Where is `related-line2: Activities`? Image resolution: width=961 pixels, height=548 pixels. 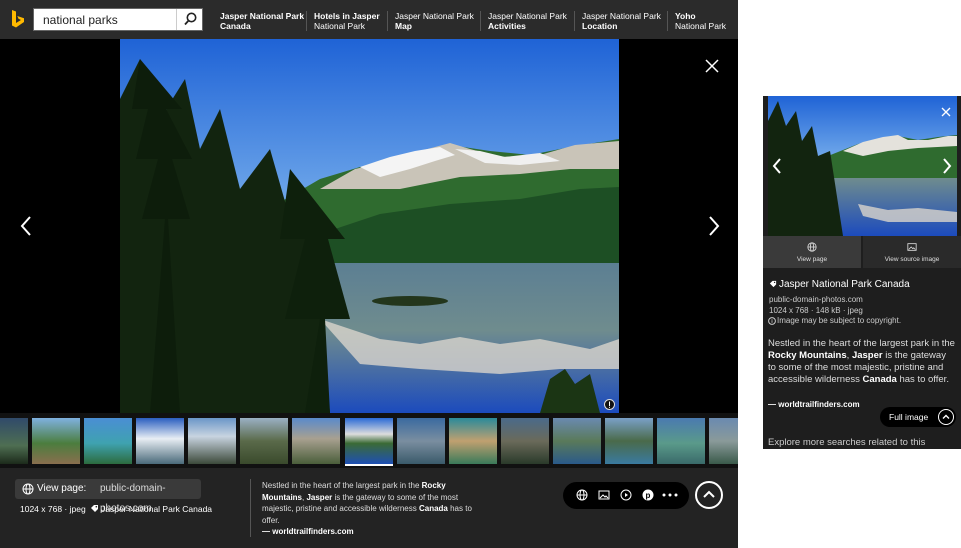
related-line2: Activities is located at coordinates (507, 26).